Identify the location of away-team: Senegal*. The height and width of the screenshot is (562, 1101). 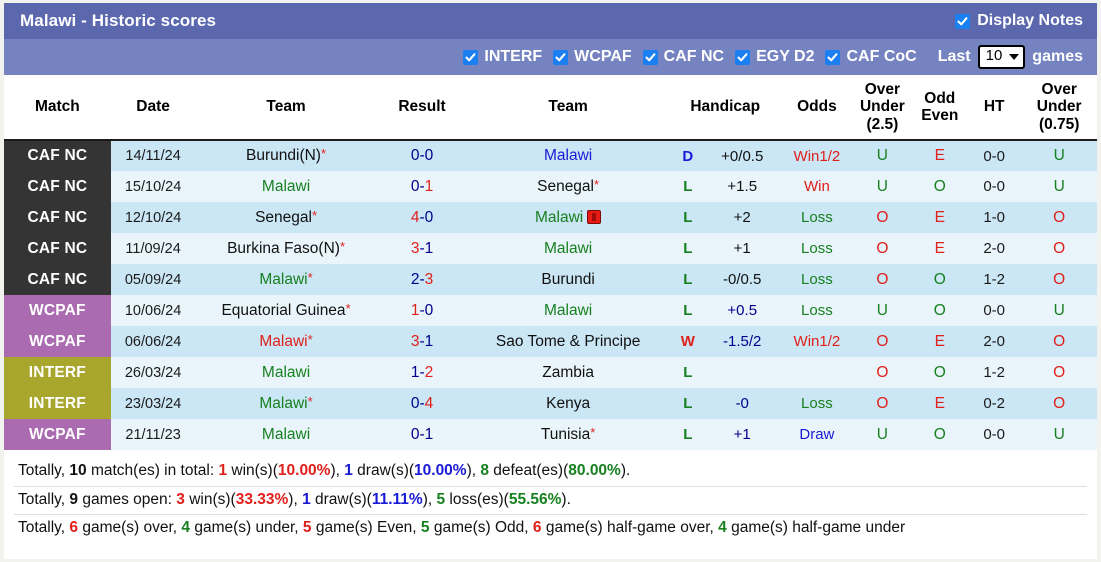
(568, 187).